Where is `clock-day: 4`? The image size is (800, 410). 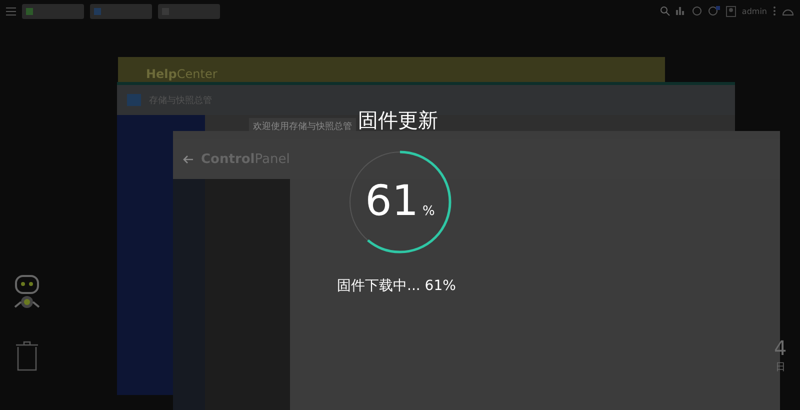
clock-day: 4 is located at coordinates (780, 348).